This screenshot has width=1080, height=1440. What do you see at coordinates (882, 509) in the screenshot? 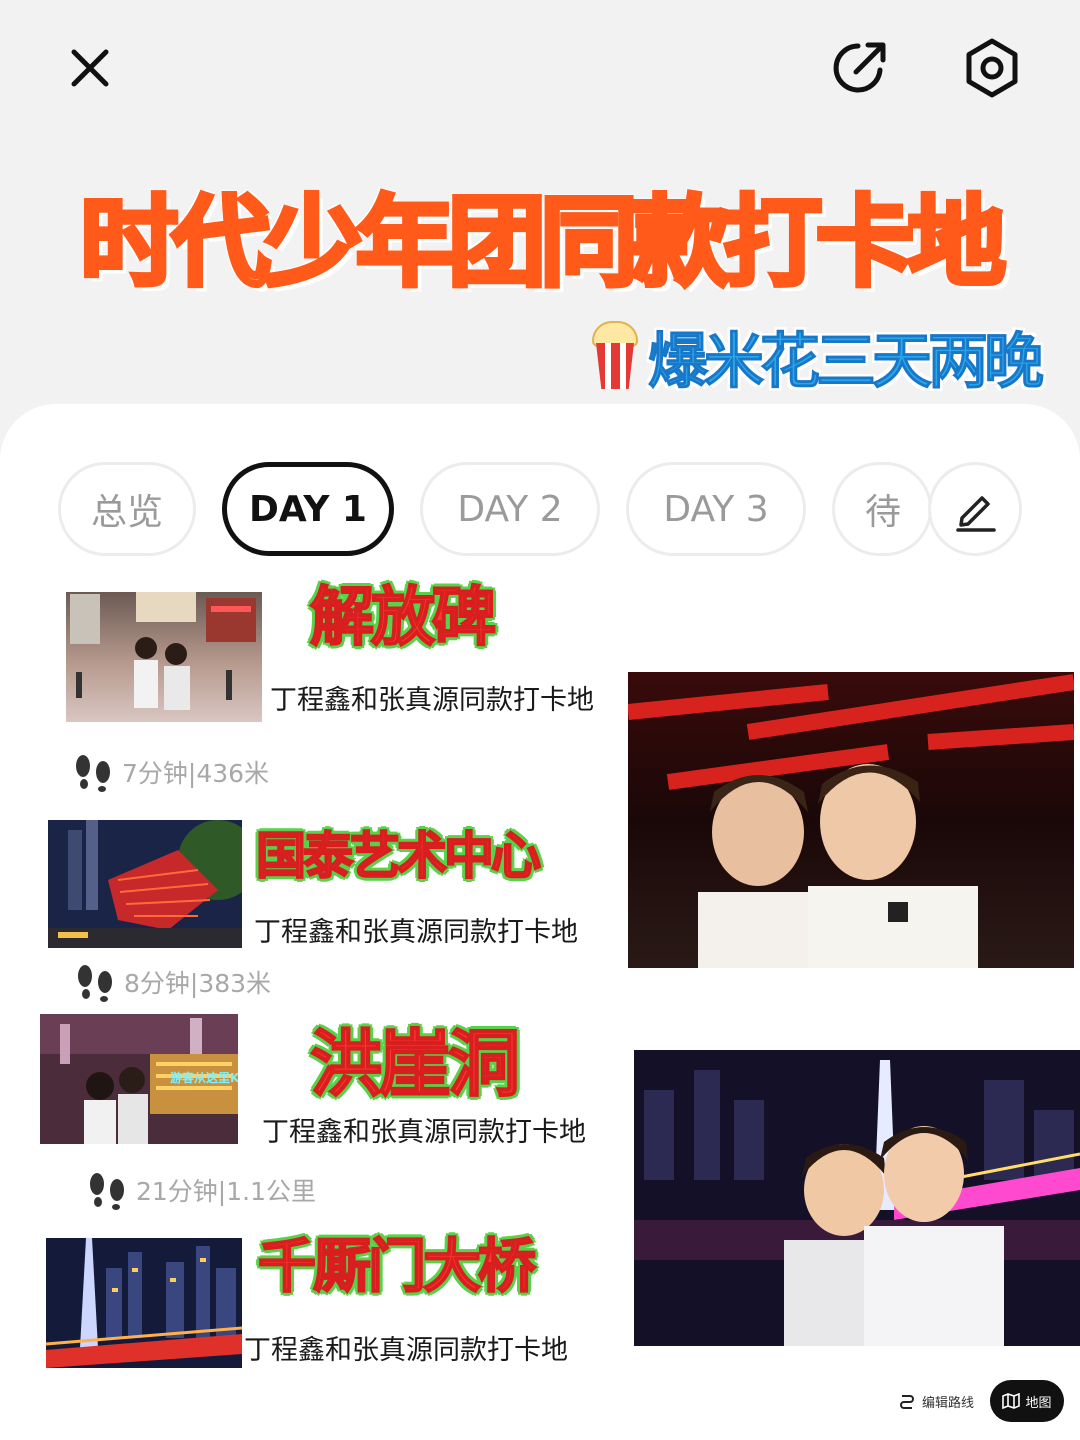
I see `tab-pending: 待` at bounding box center [882, 509].